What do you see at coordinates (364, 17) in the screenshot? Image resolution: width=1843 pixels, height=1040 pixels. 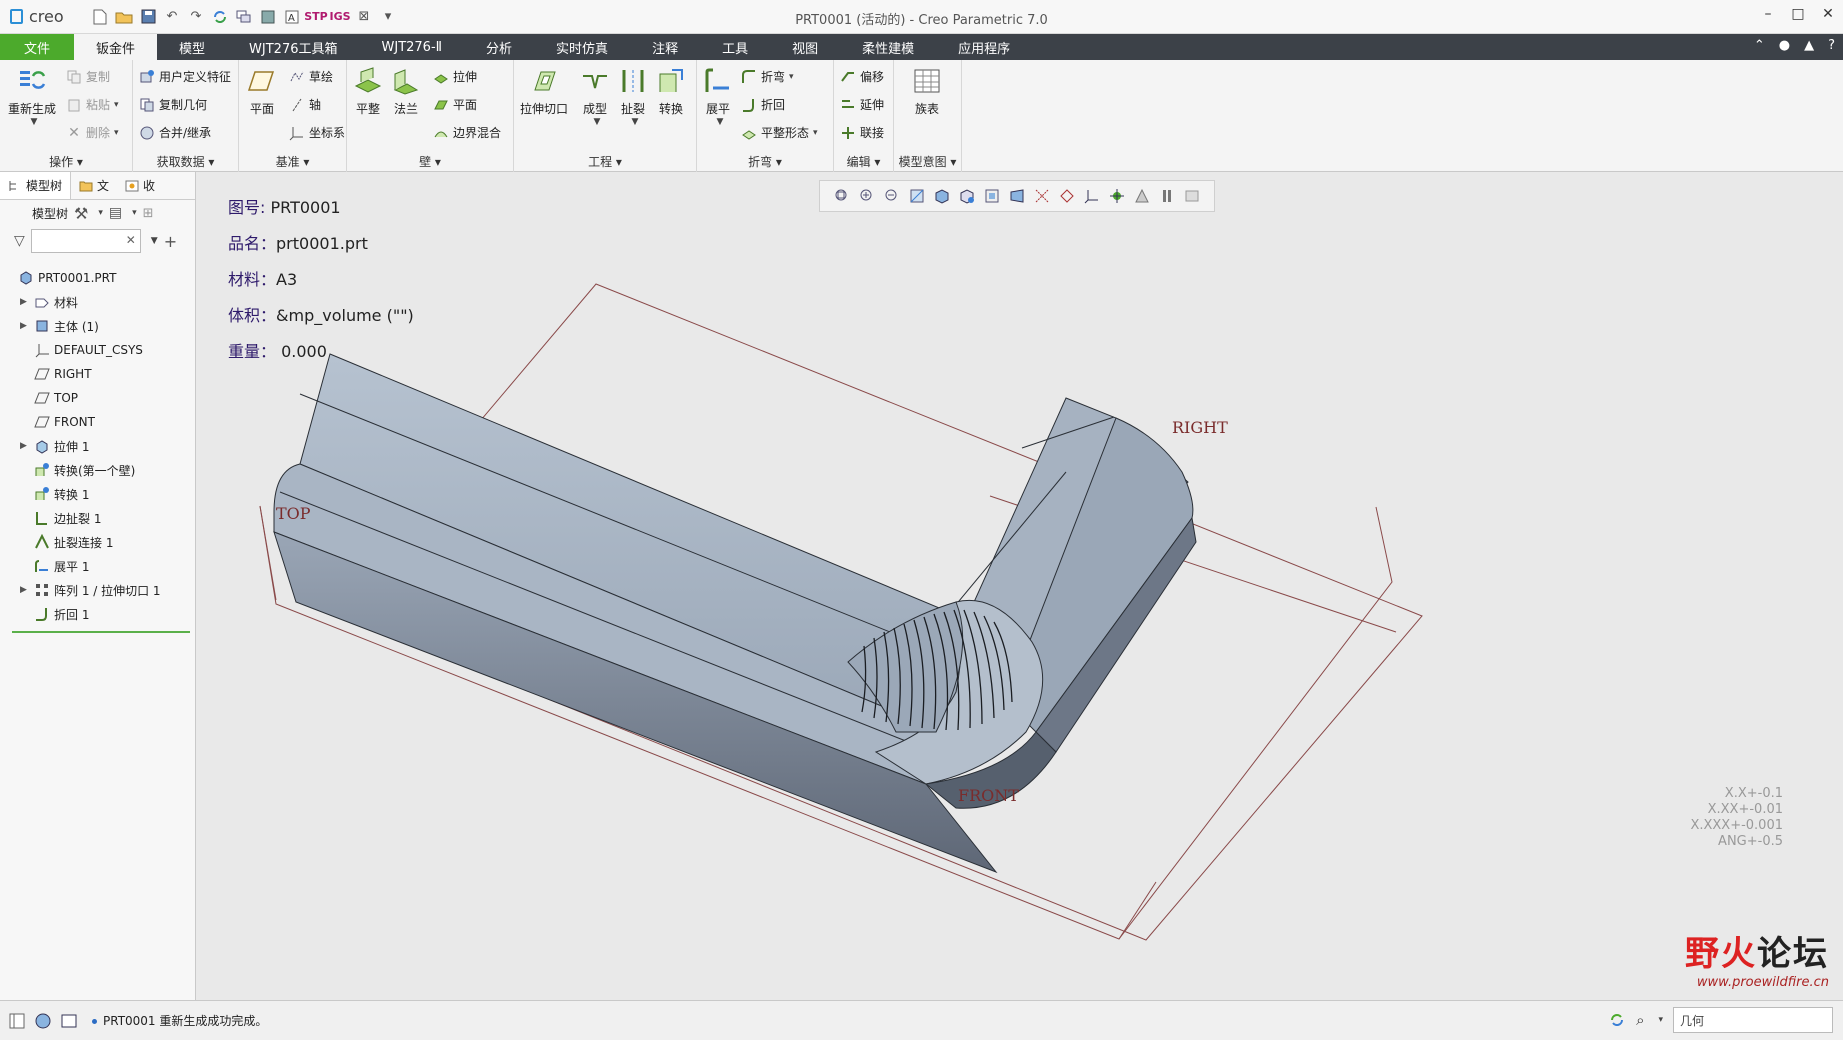 I see `close-icon: ⊠` at bounding box center [364, 17].